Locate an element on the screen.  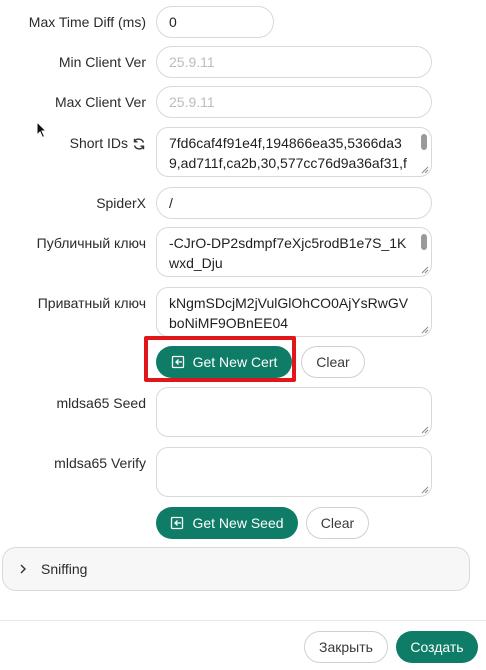
clear-seed-button: Clear is located at coordinates (337, 523).